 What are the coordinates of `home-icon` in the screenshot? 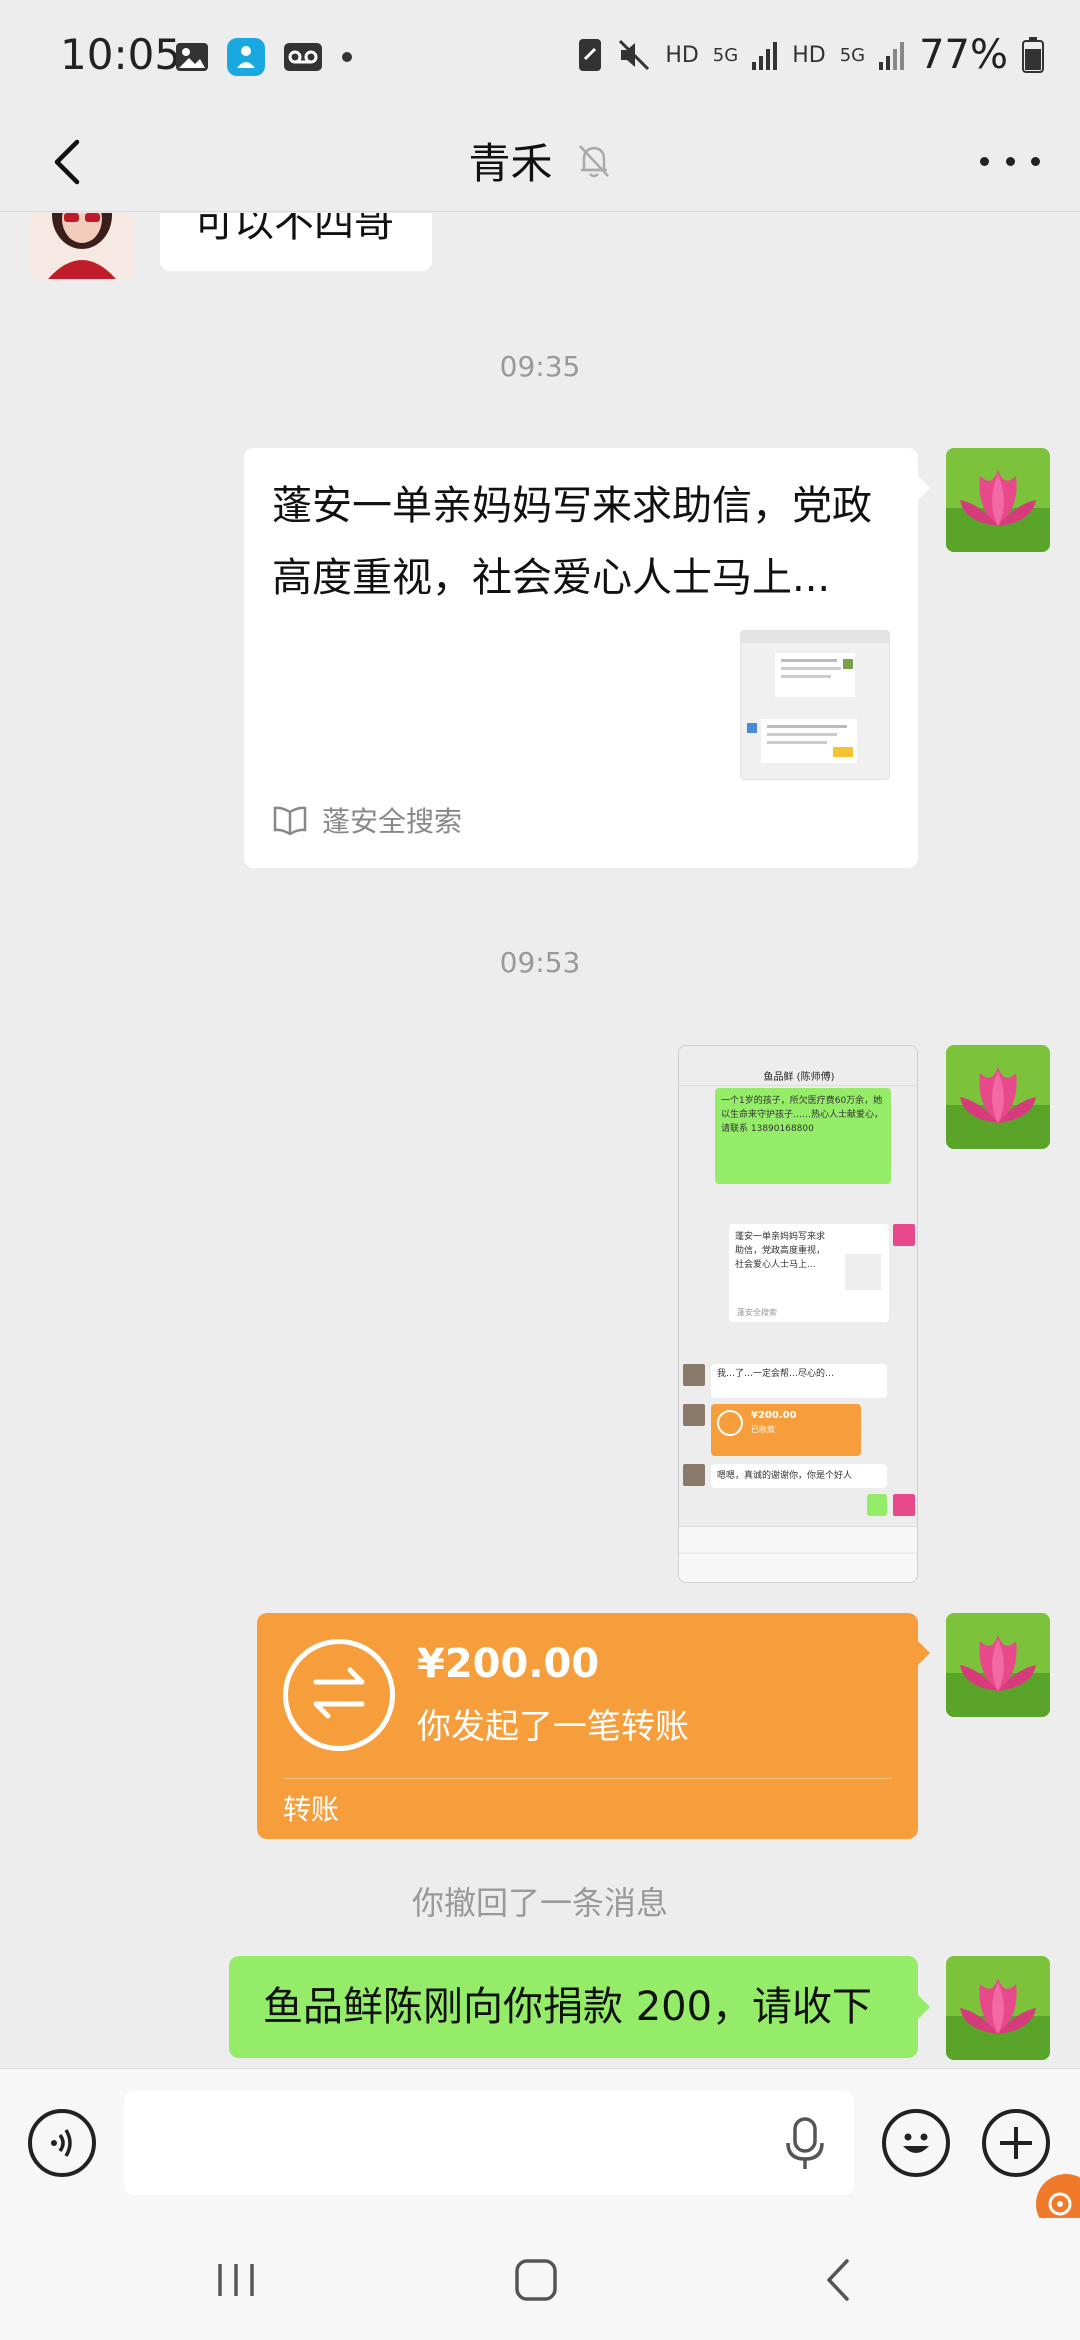 It's located at (536, 2280).